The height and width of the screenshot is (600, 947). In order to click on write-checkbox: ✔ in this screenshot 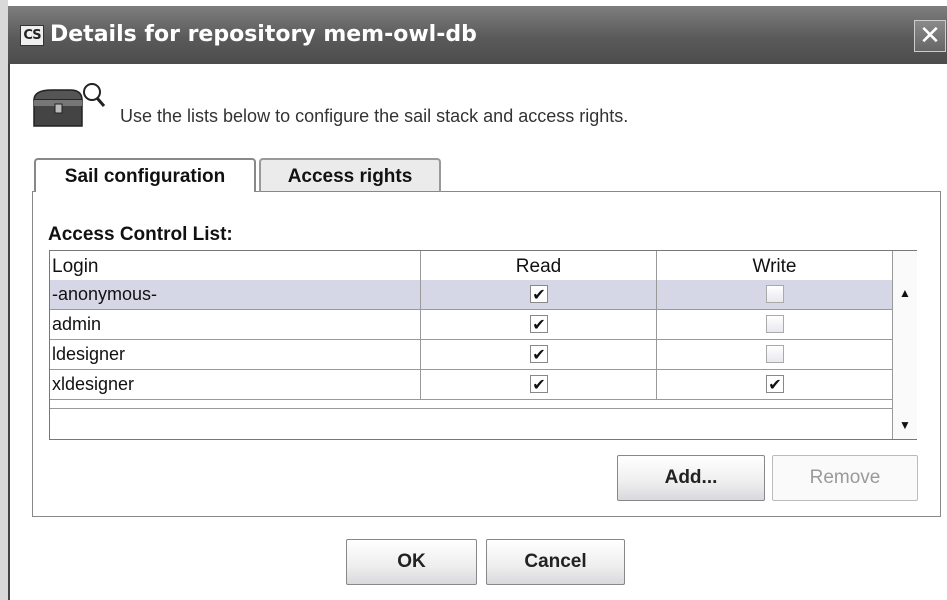, I will do `click(775, 384)`.